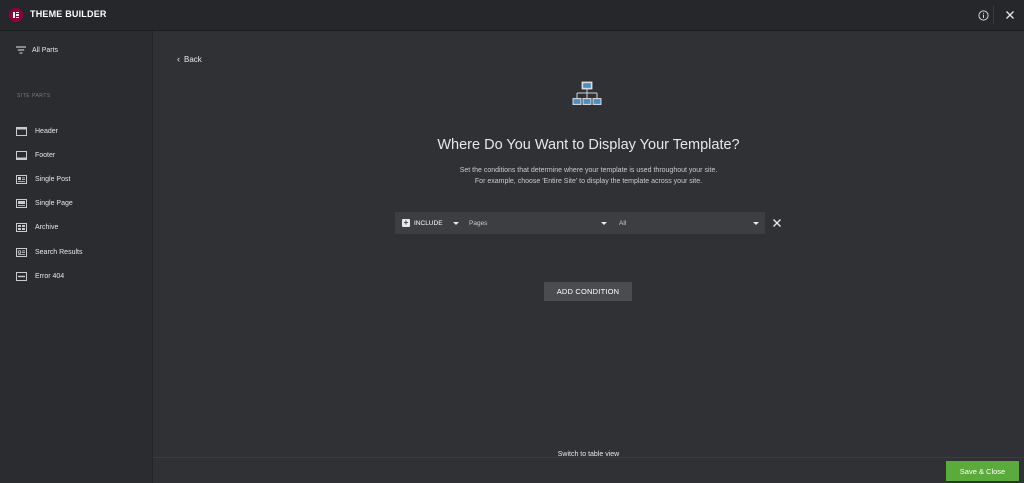 This screenshot has width=1024, height=483. What do you see at coordinates (22, 131) in the screenshot?
I see `header-layout-icon` at bounding box center [22, 131].